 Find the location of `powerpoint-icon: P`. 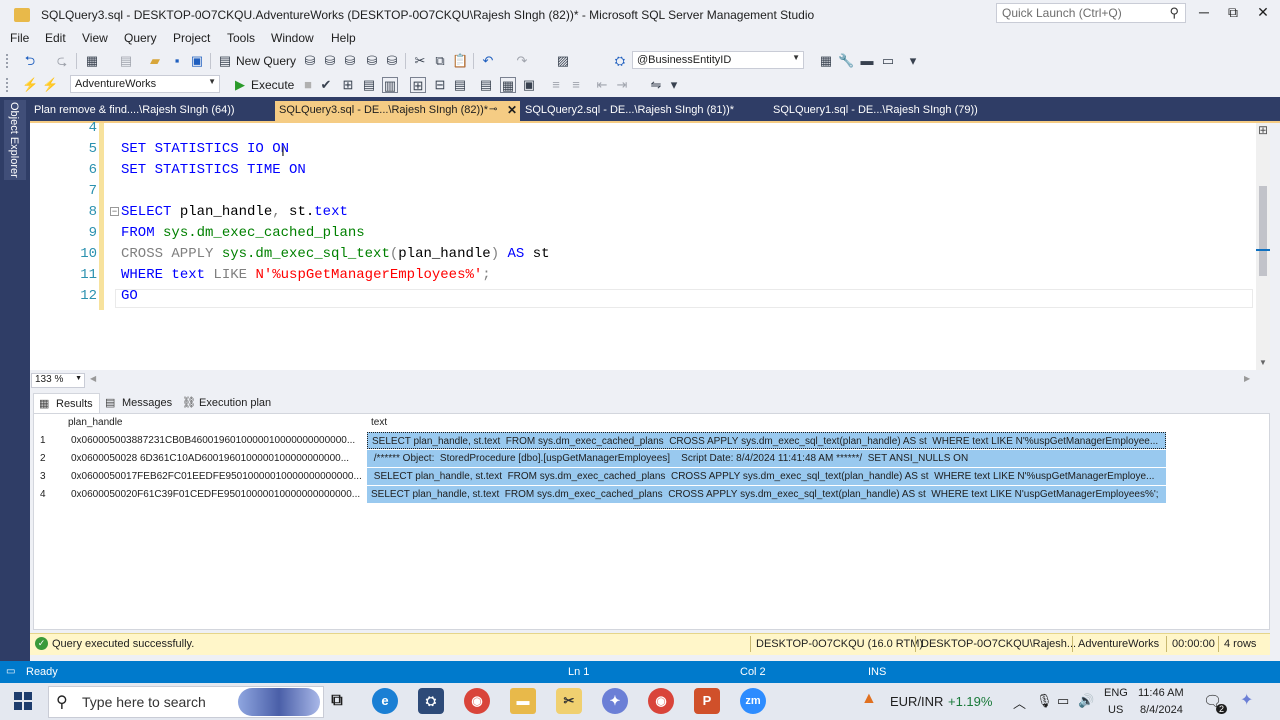

powerpoint-icon: P is located at coordinates (707, 701).